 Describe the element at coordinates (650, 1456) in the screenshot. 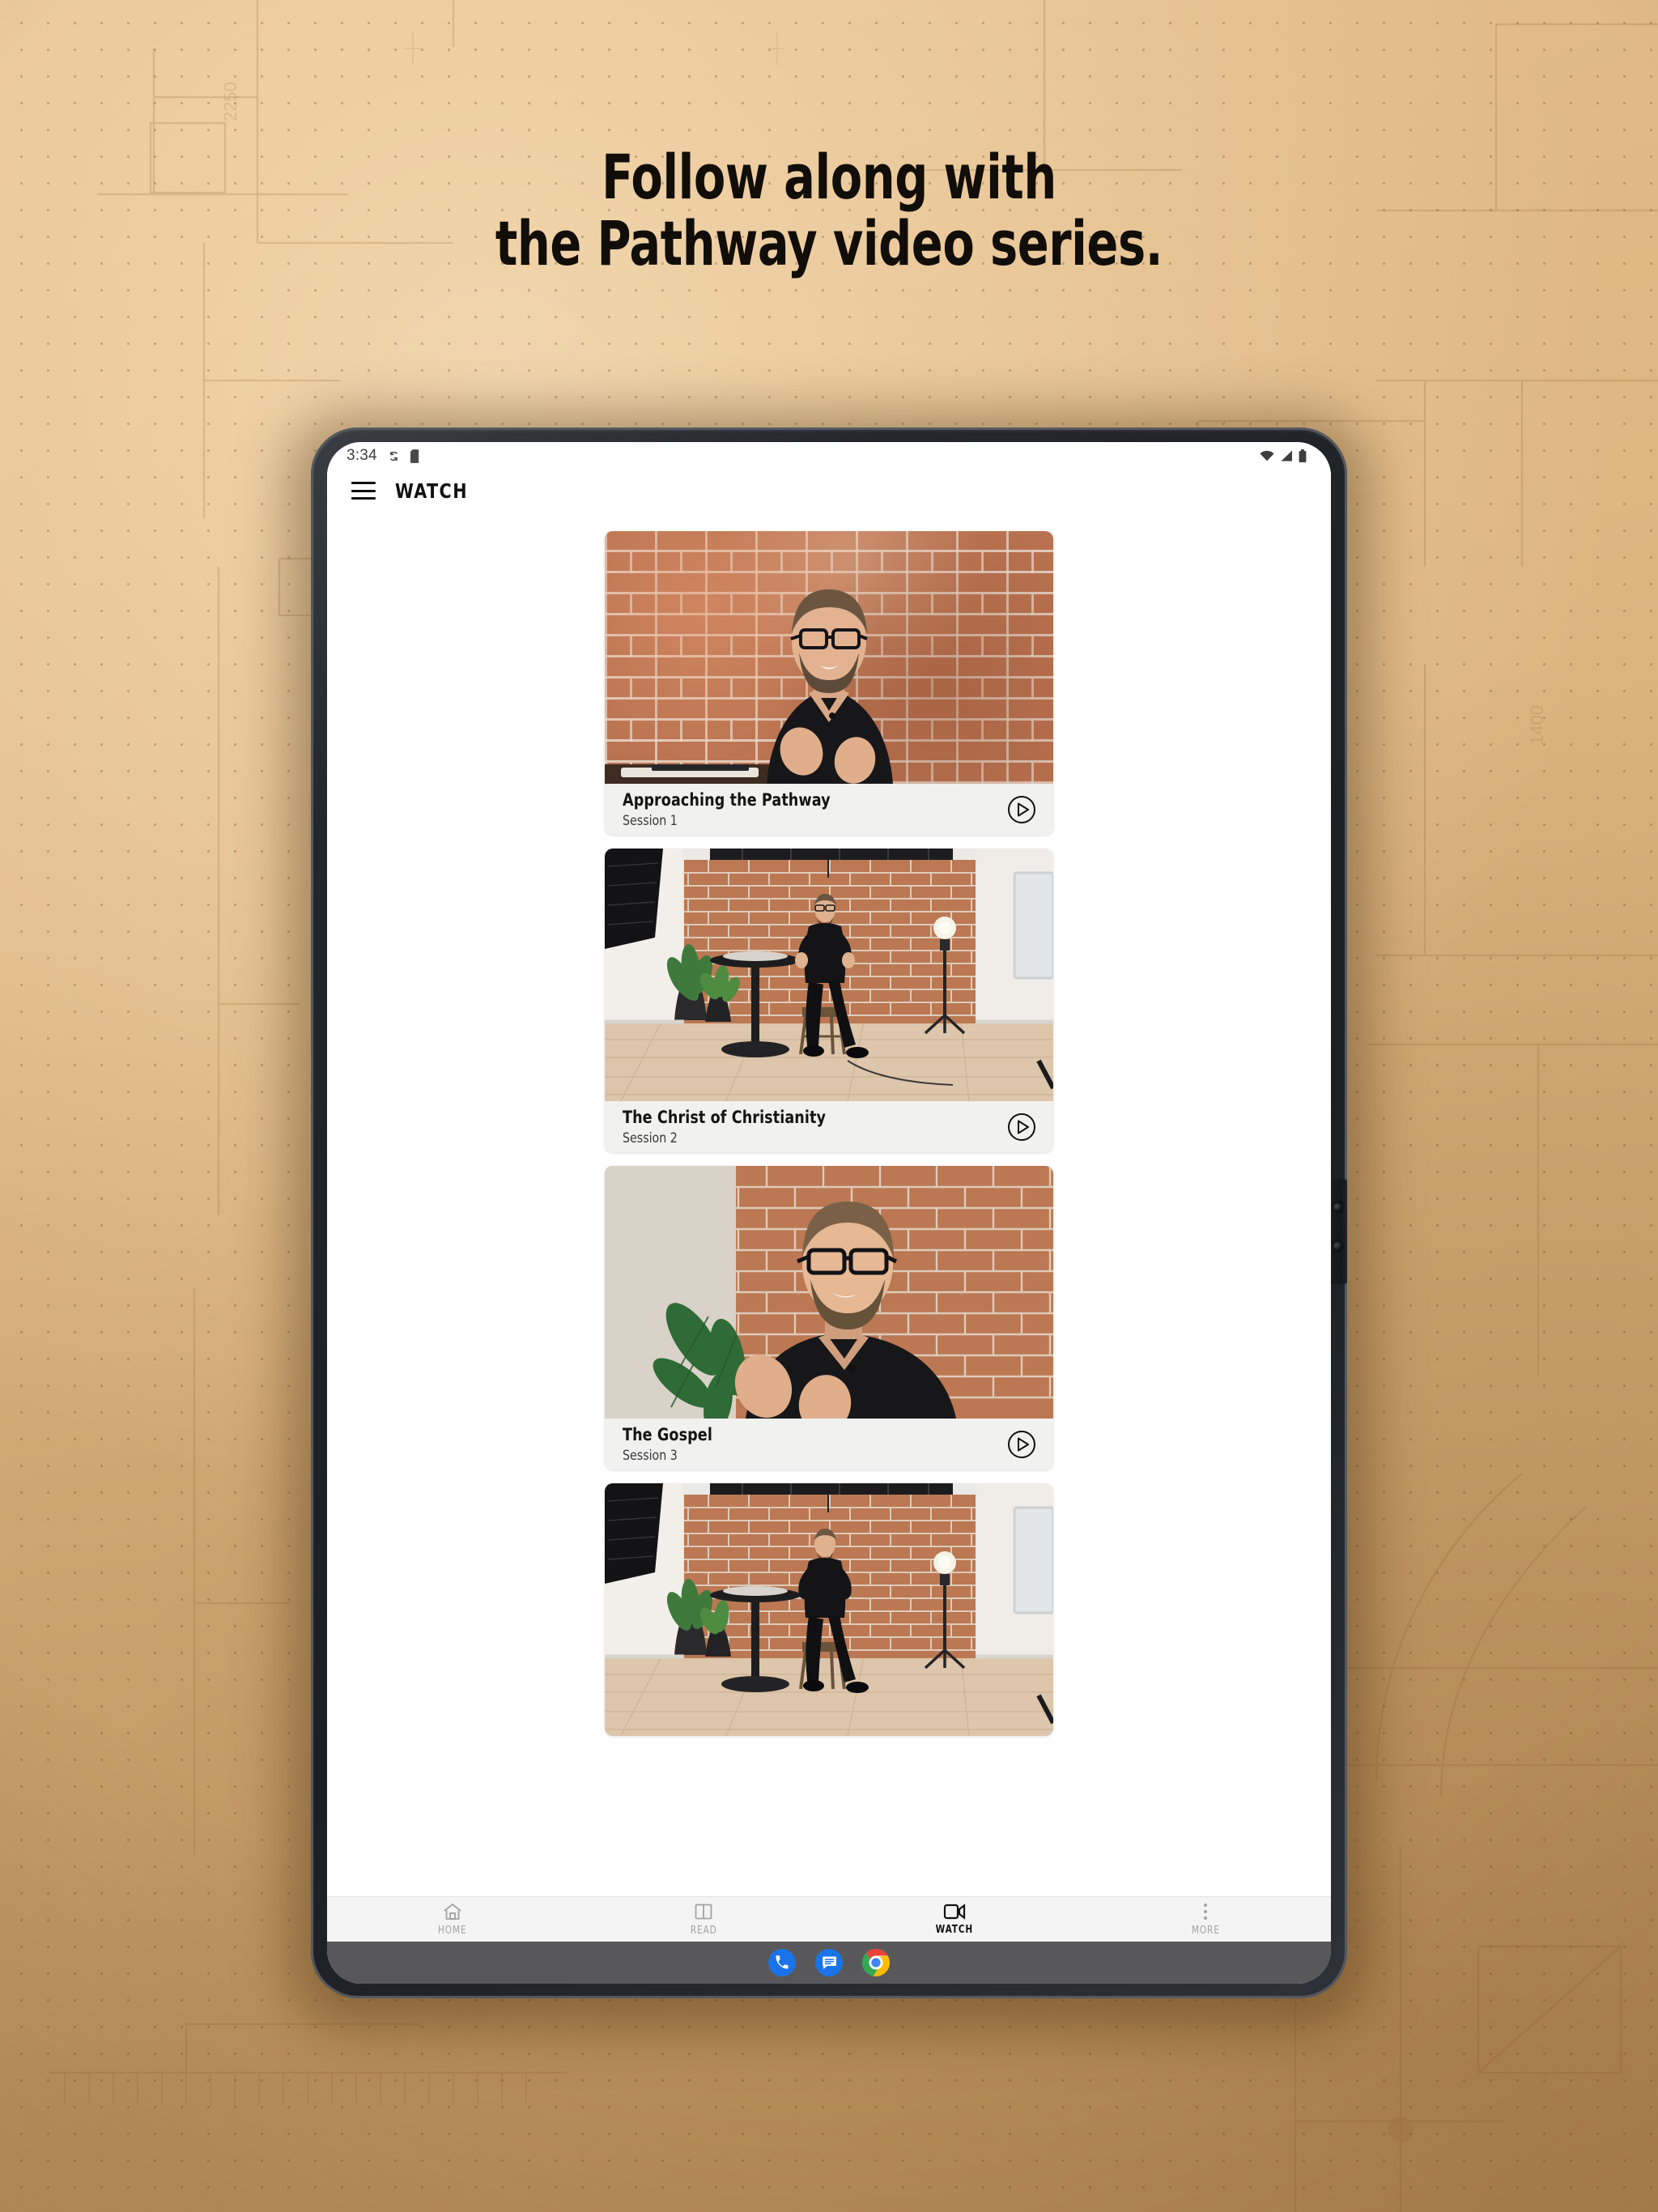

I see `video-session: Session 3` at that location.